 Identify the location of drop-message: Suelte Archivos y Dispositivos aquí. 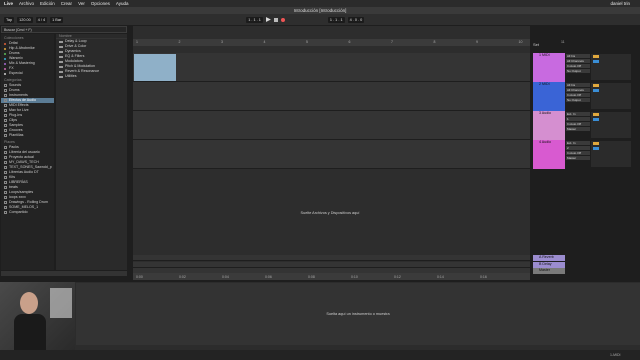
(330, 213).